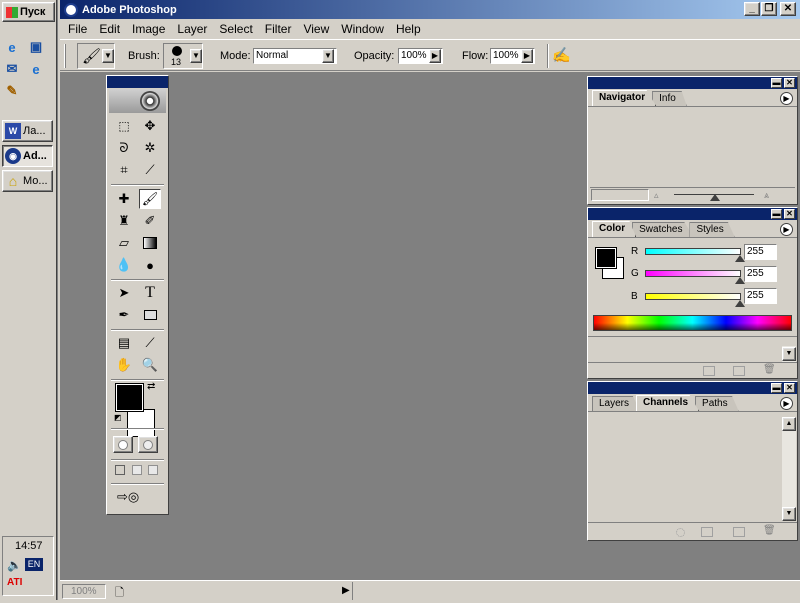  I want to click on hand-tool-icon: ✋, so click(124, 365).